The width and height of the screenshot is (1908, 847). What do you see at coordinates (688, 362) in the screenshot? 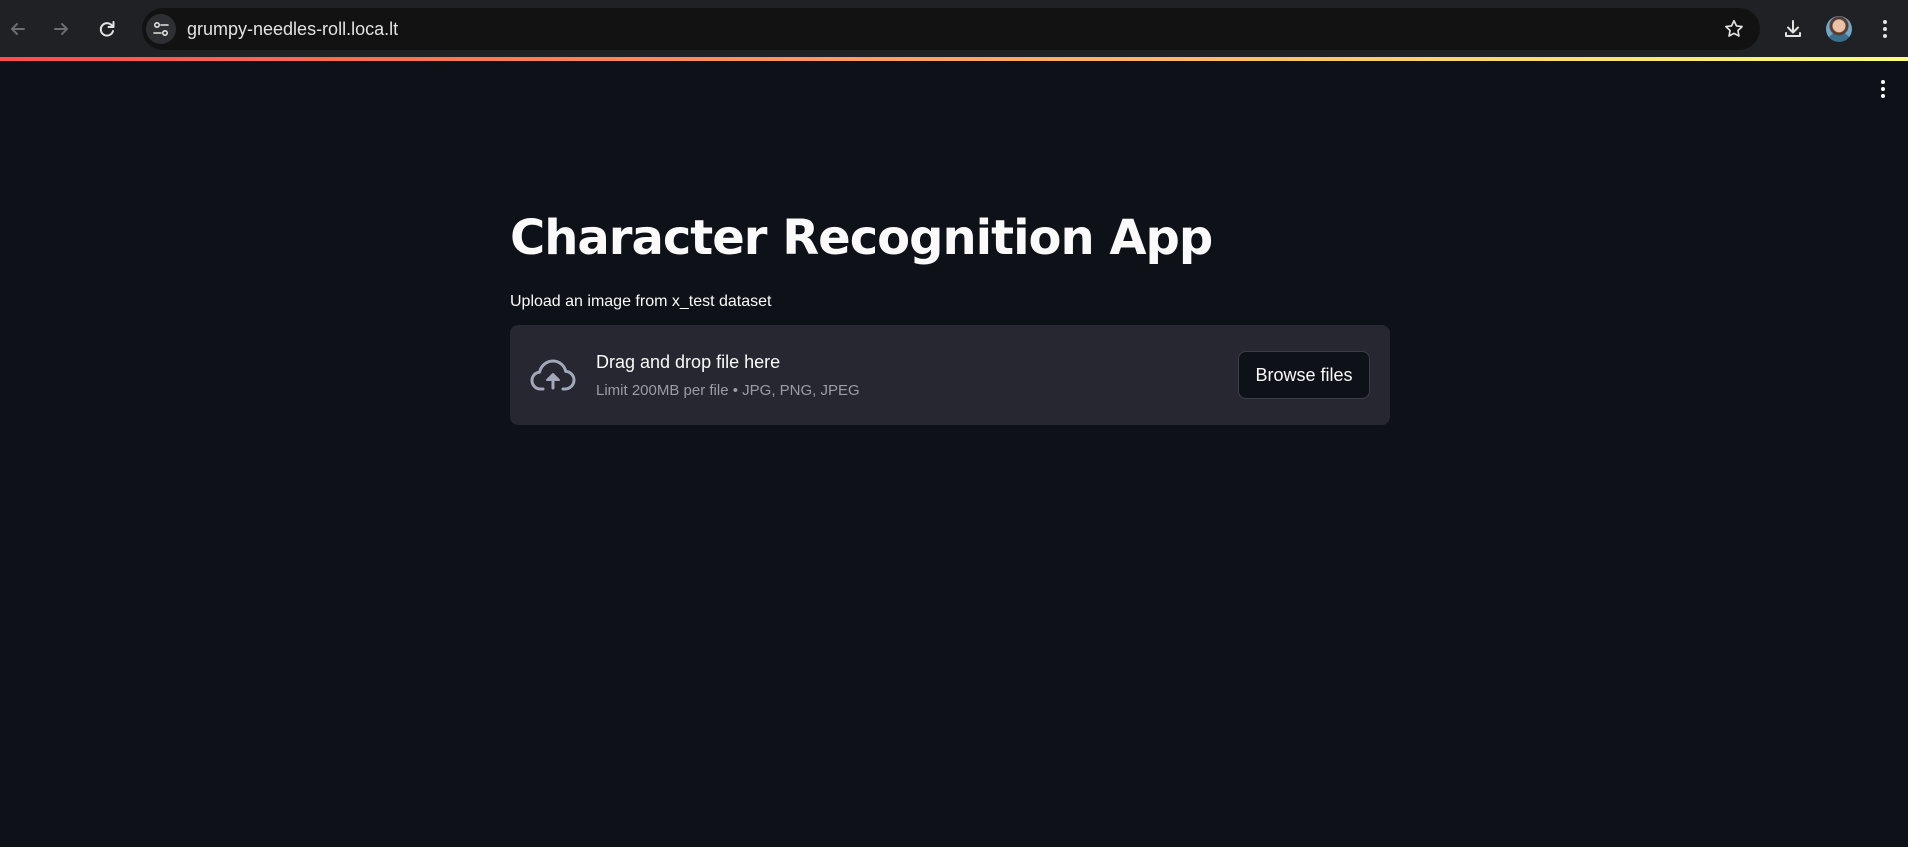
I see `dropzone-instructions: Drag and drop file here` at bounding box center [688, 362].